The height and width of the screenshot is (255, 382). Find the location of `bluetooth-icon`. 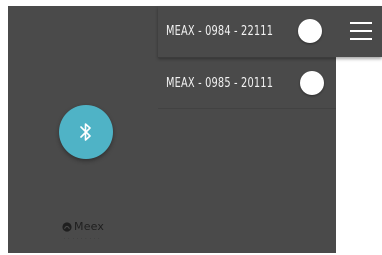

bluetooth-icon is located at coordinates (85, 132).